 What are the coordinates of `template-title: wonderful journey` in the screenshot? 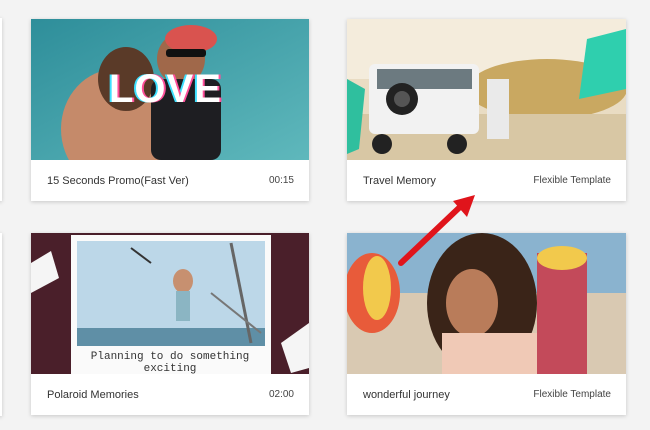 It's located at (406, 394).